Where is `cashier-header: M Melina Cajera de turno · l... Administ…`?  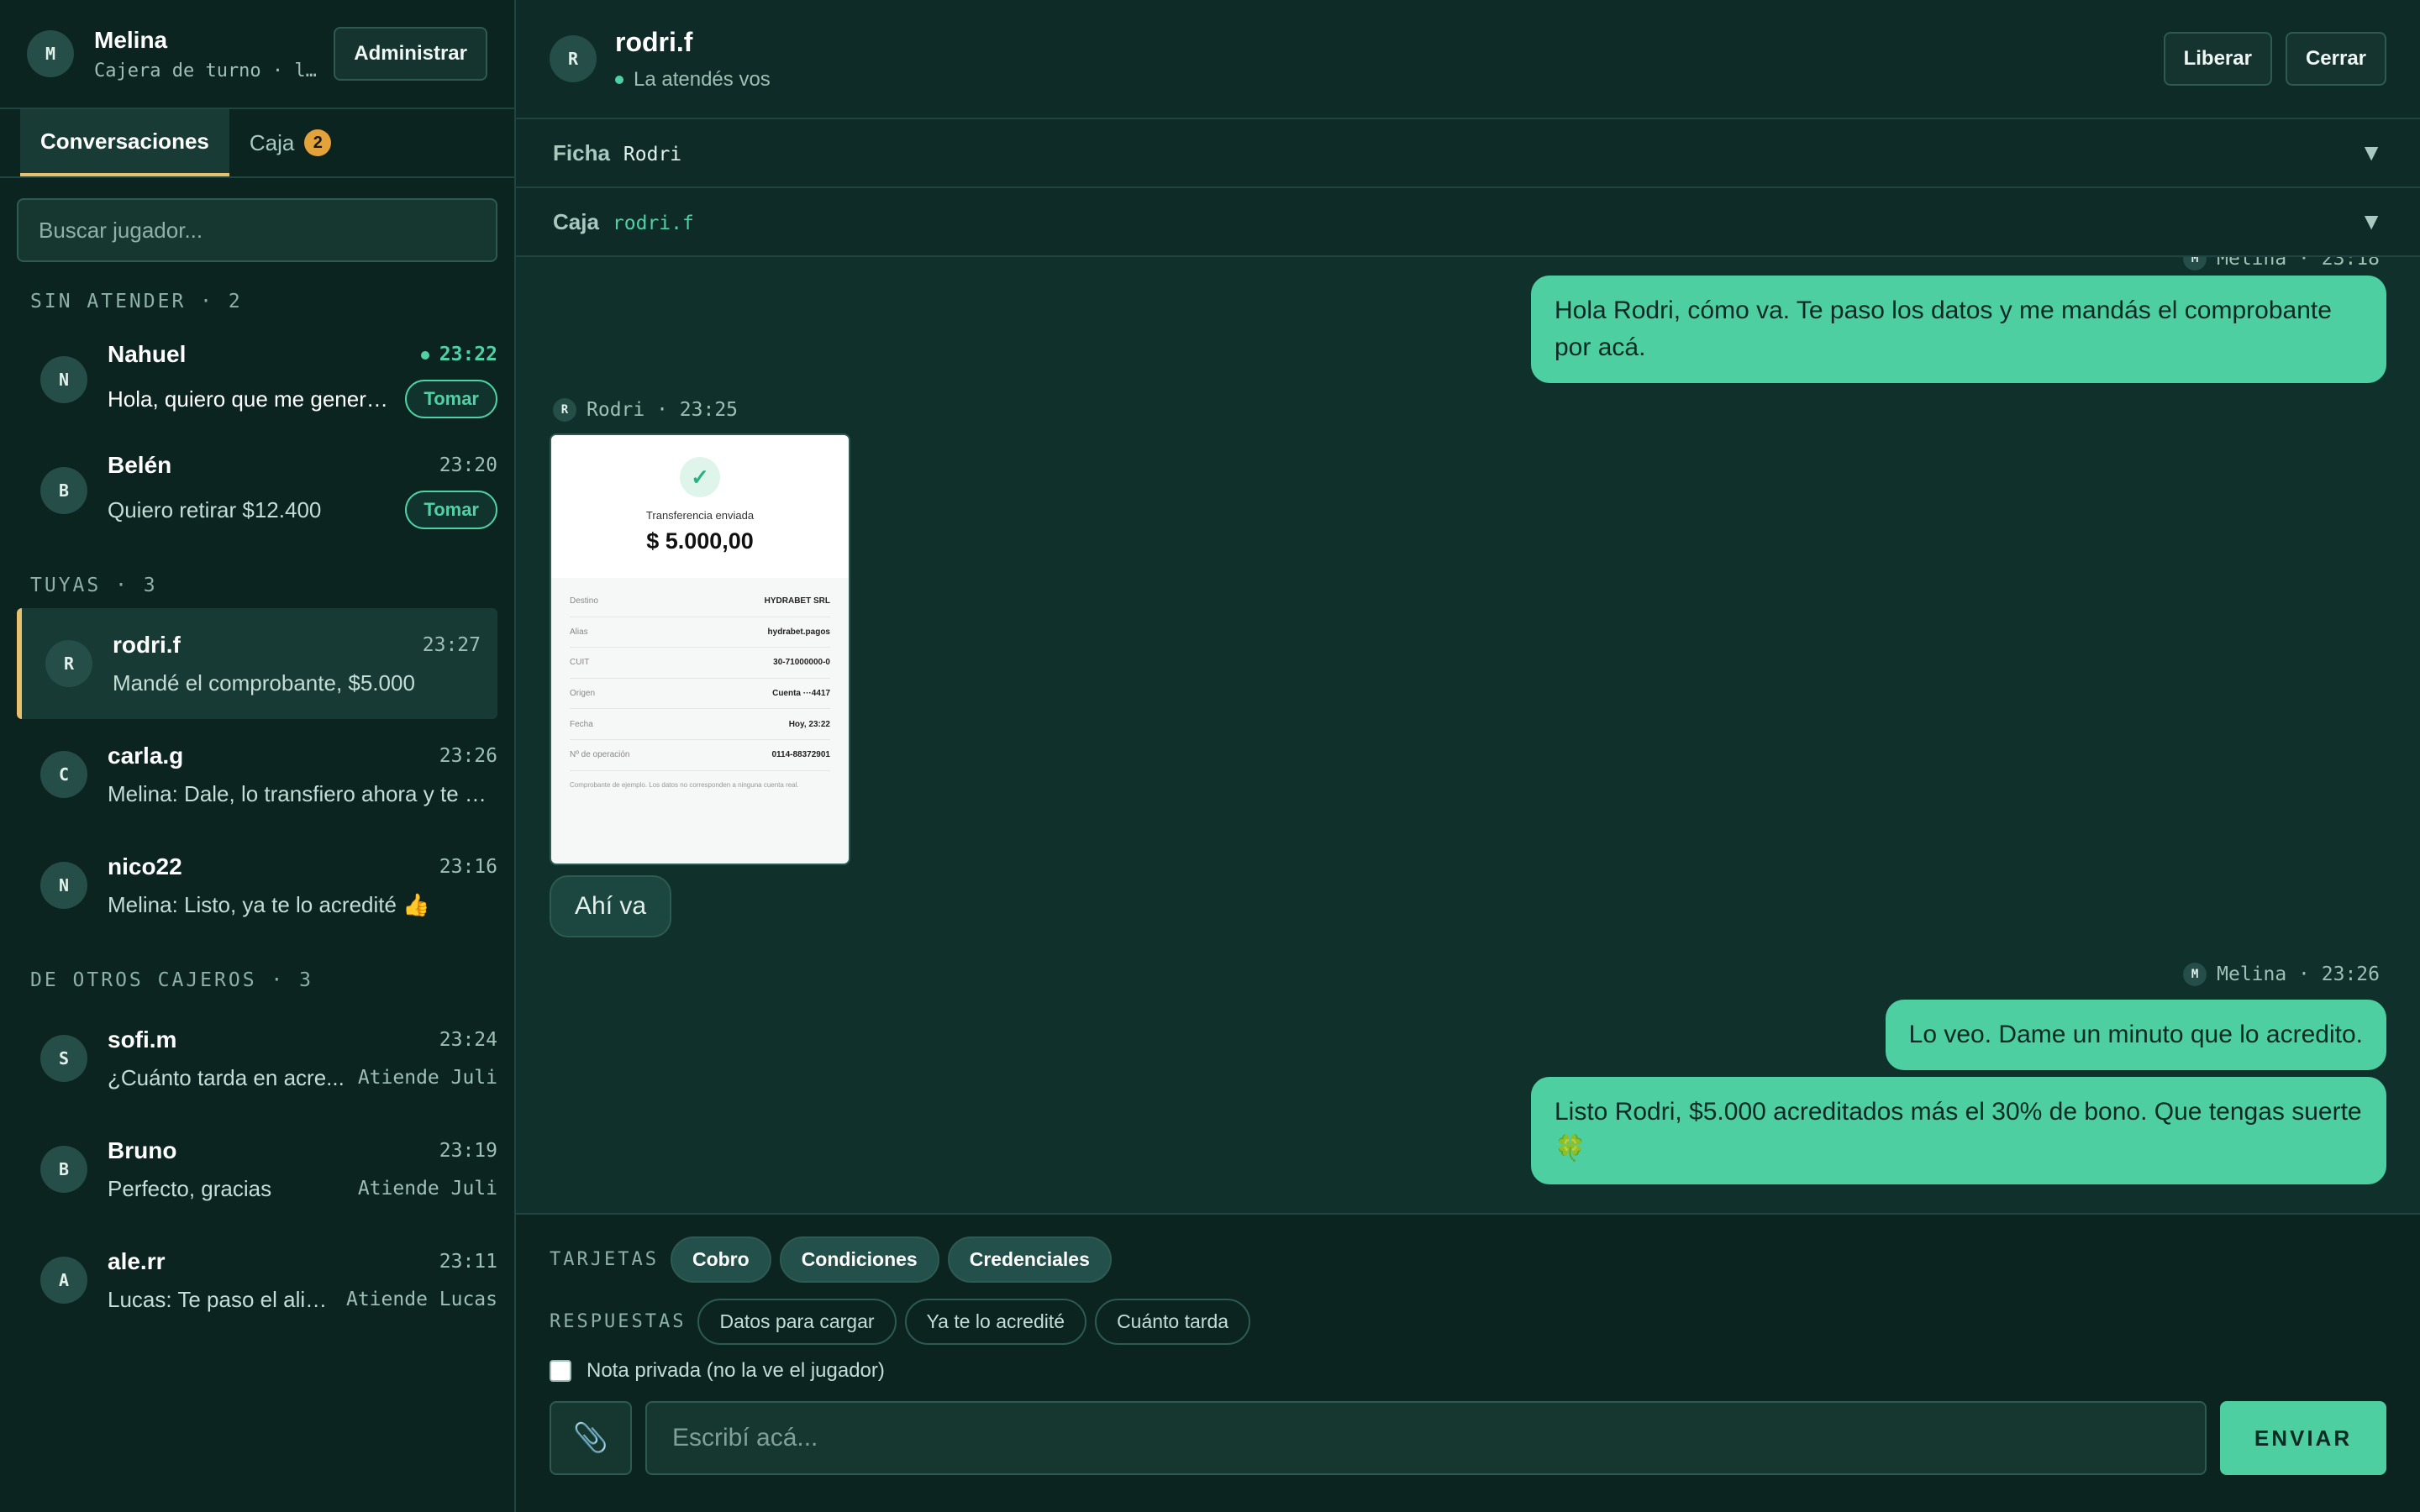 cashier-header: M Melina Cajera de turno · l... Administ… is located at coordinates (257, 54).